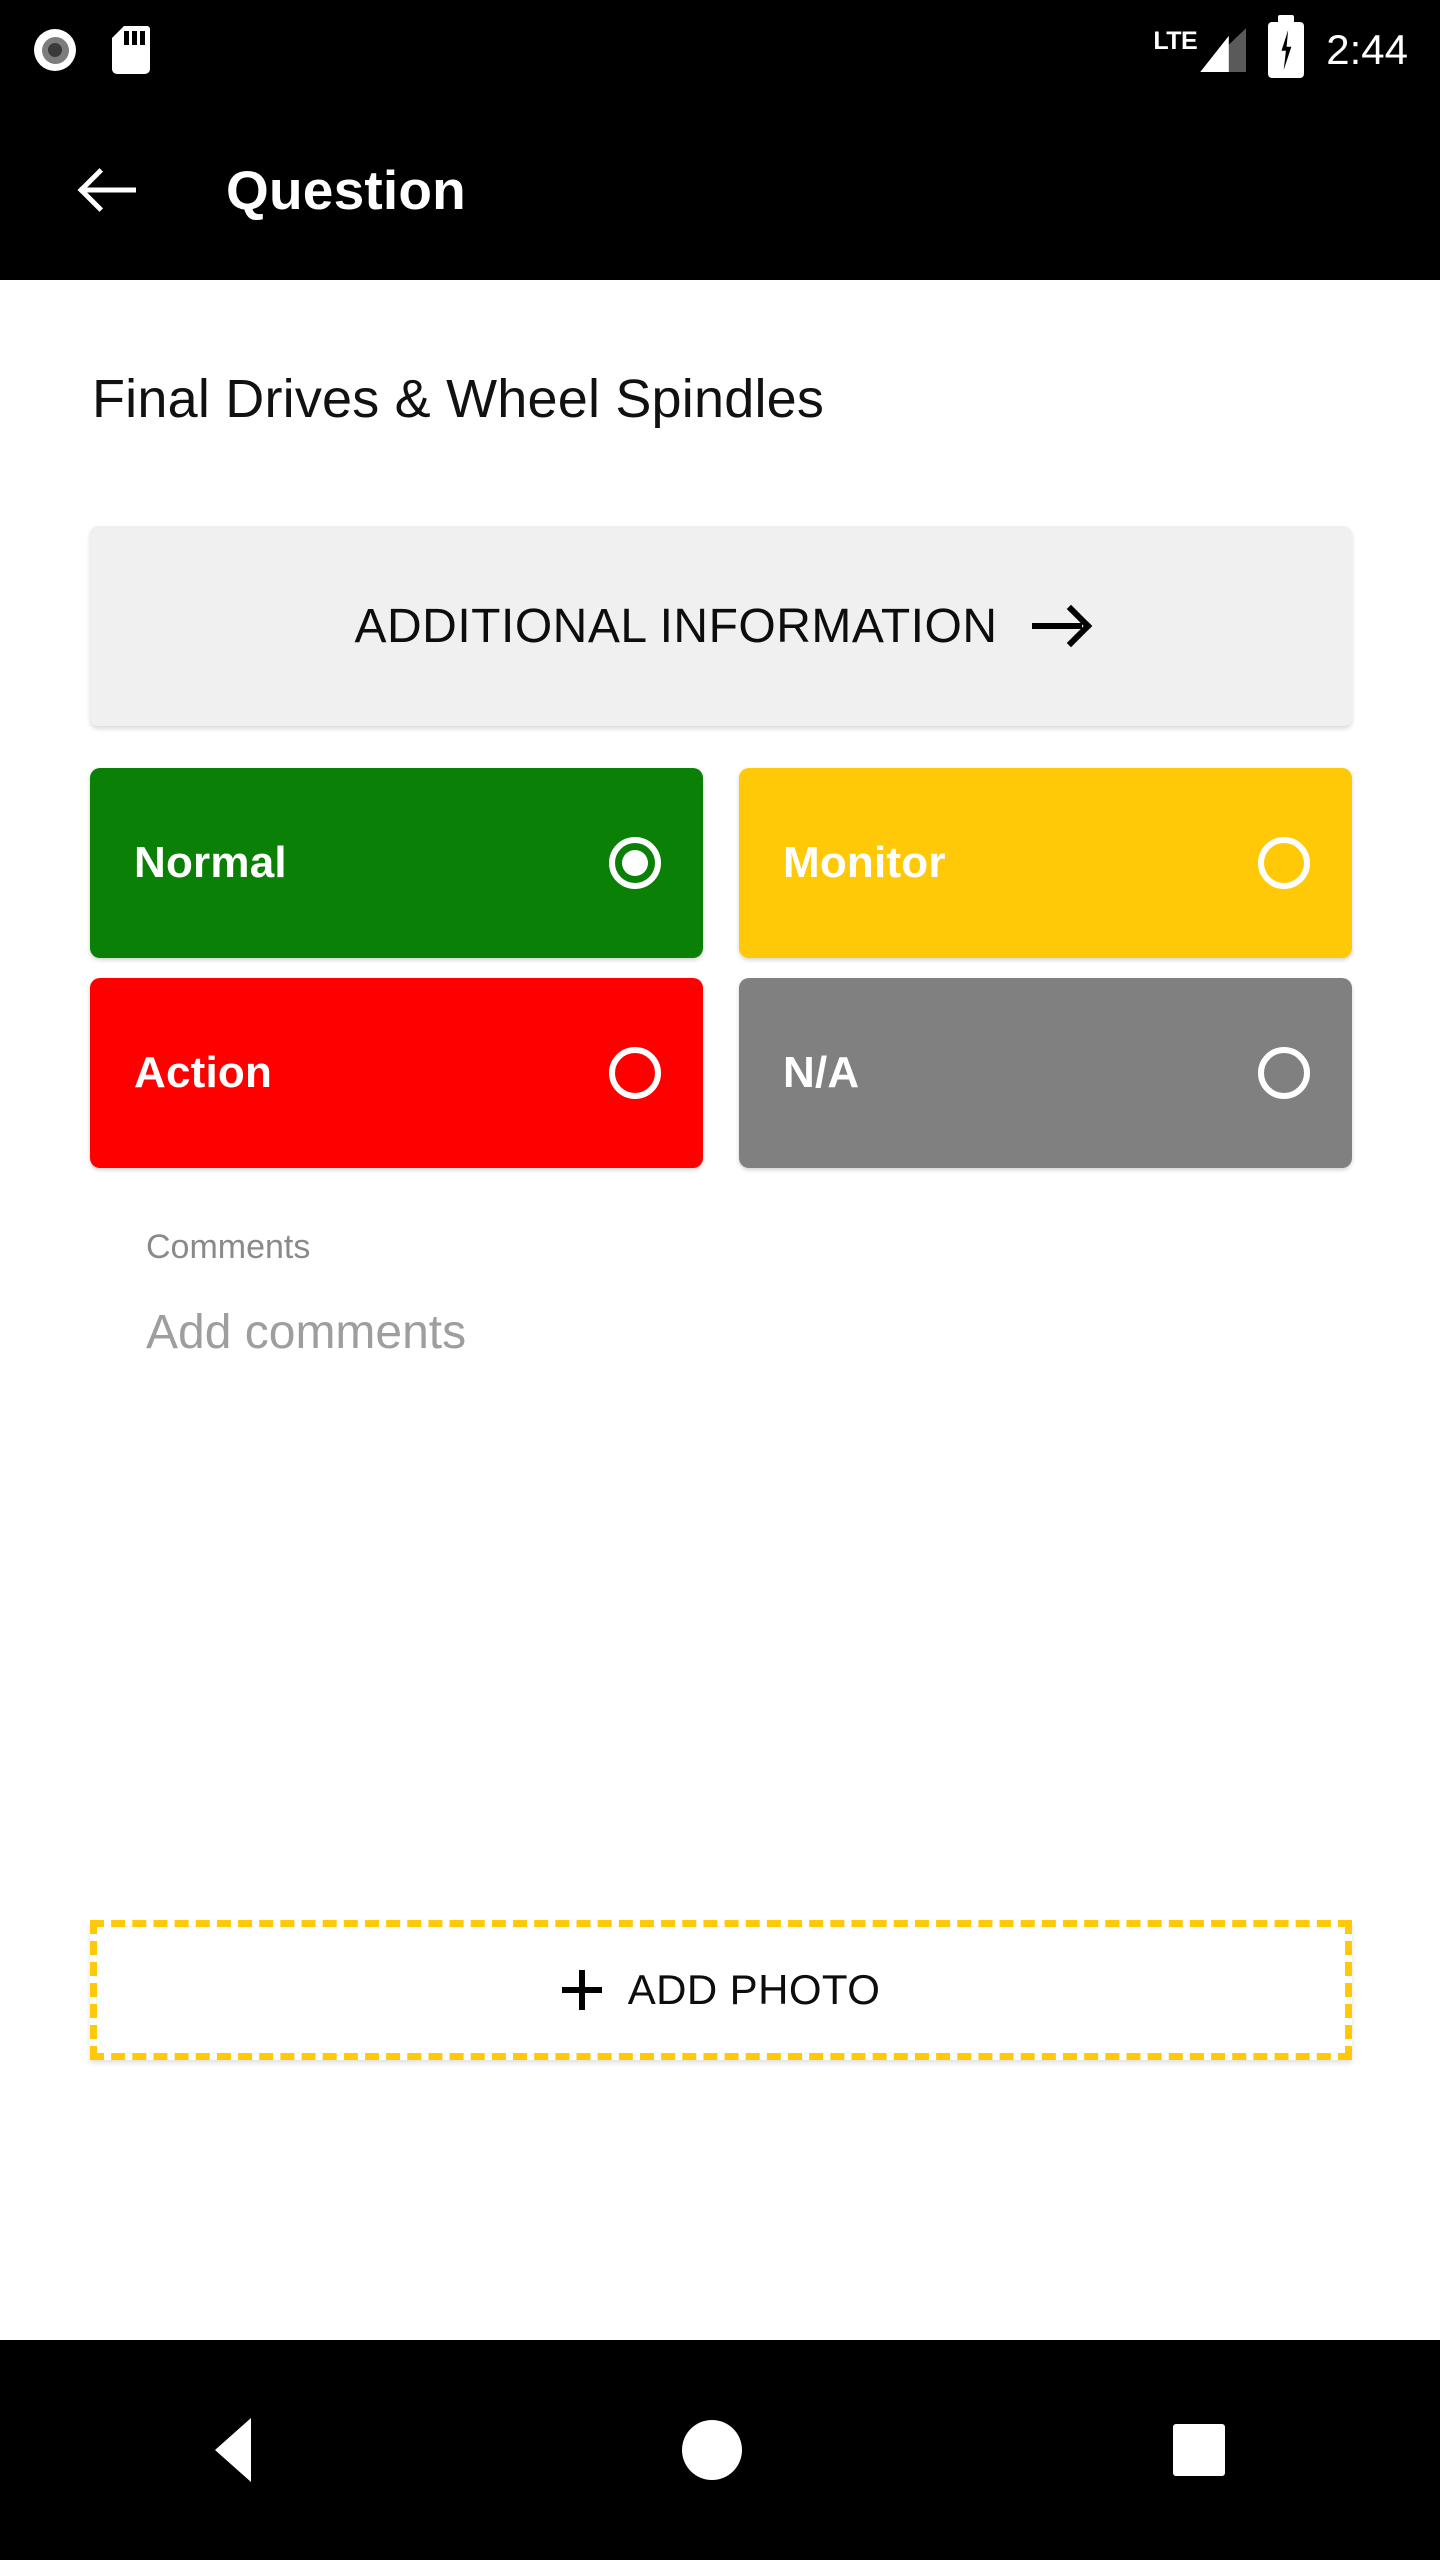 This screenshot has height=2560, width=1440. I want to click on status-bar-clock: 2:44, so click(1367, 49).